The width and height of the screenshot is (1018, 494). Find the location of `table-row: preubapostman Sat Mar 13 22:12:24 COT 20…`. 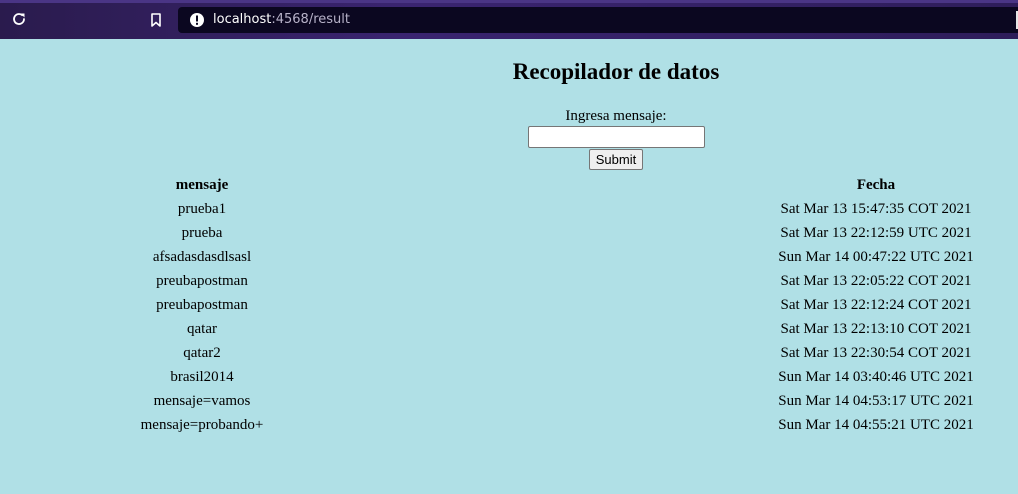

table-row: preubapostman Sat Mar 13 22:12:24 COT 20… is located at coordinates (509, 305).